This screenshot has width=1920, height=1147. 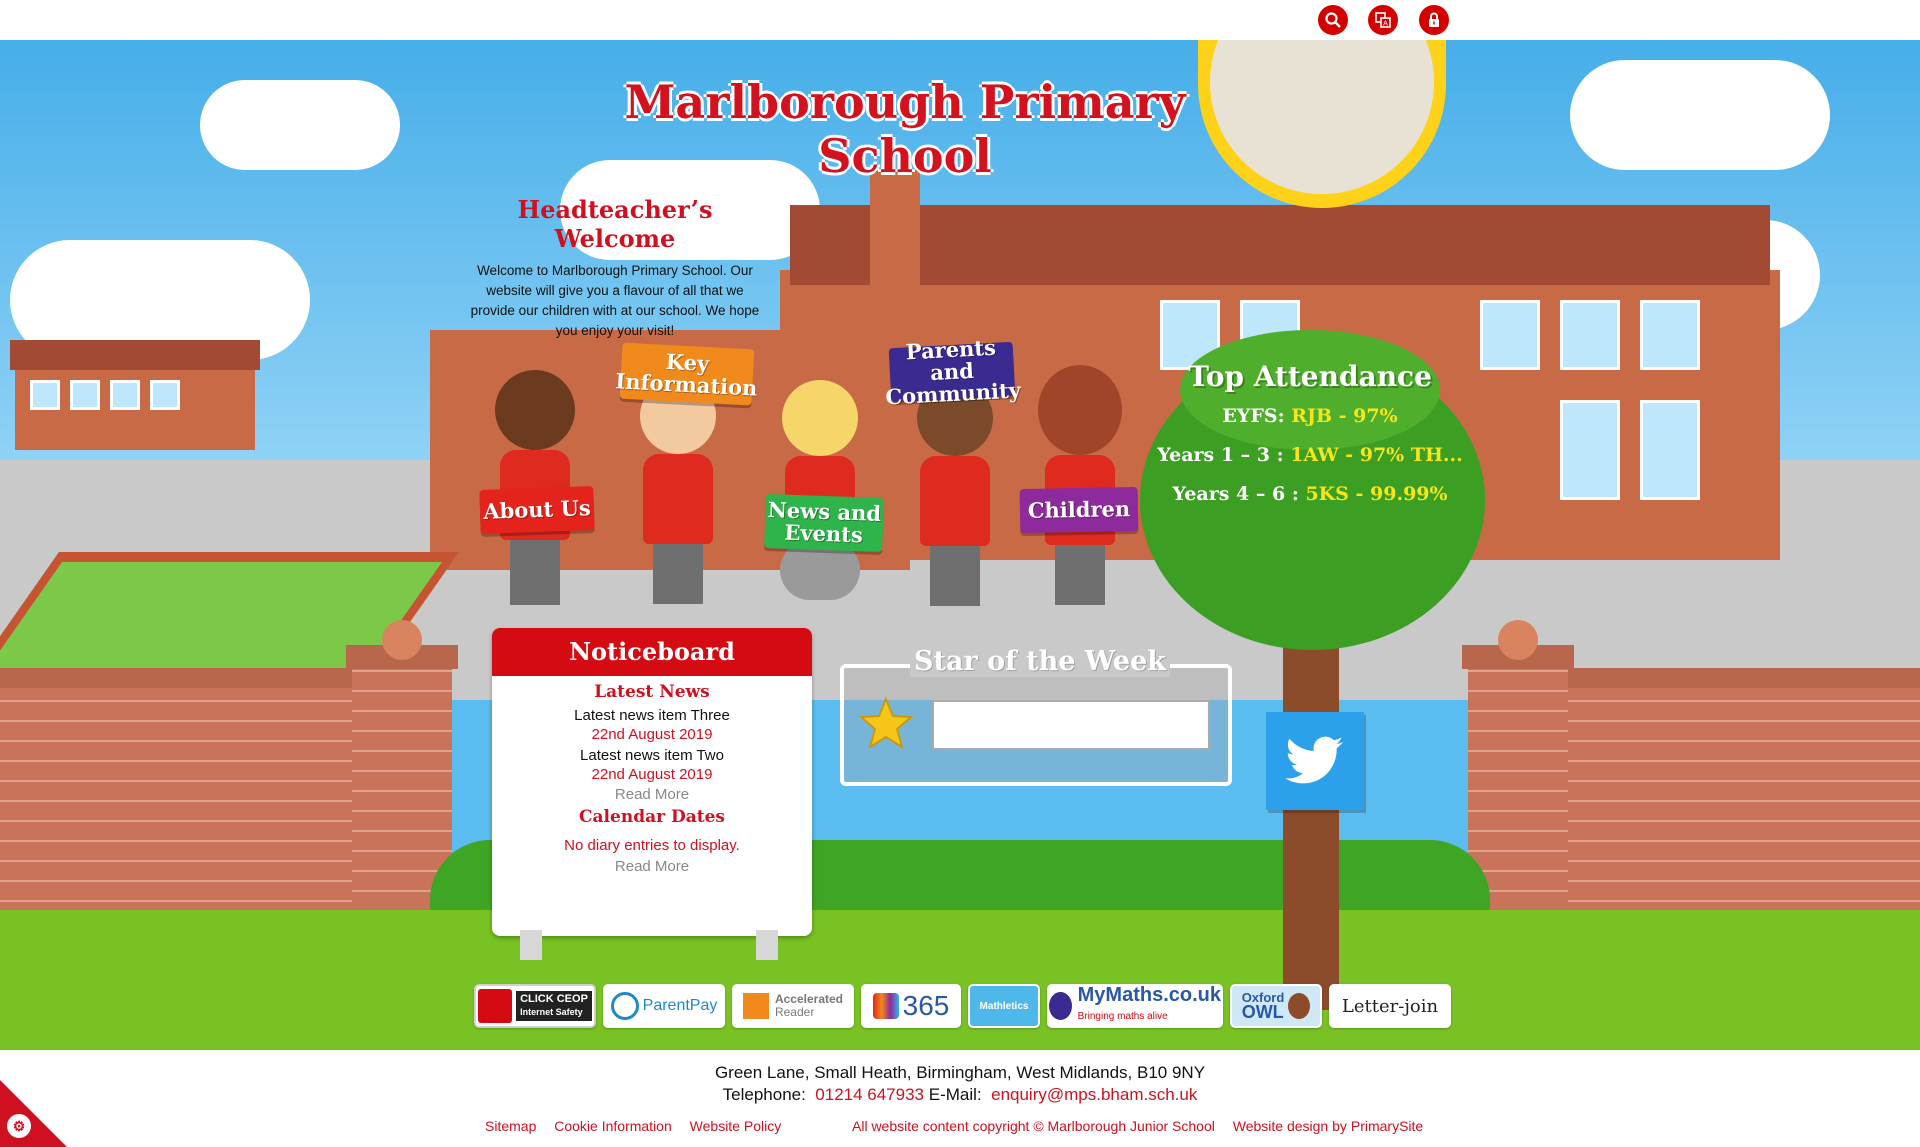 What do you see at coordinates (664, 1006) in the screenshot?
I see `parentpay-logo: ParentPay` at bounding box center [664, 1006].